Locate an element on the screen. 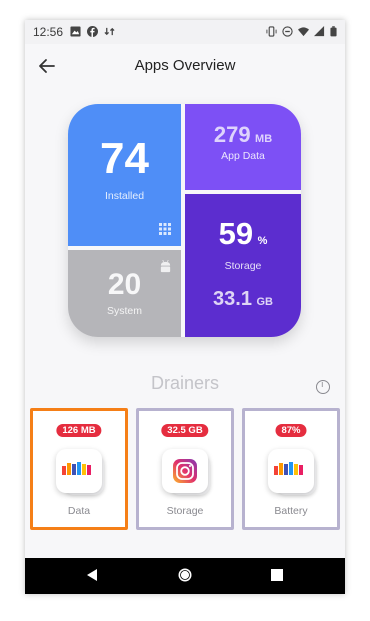 The width and height of the screenshot is (370, 621). installed-count: 74 is located at coordinates (124, 158).